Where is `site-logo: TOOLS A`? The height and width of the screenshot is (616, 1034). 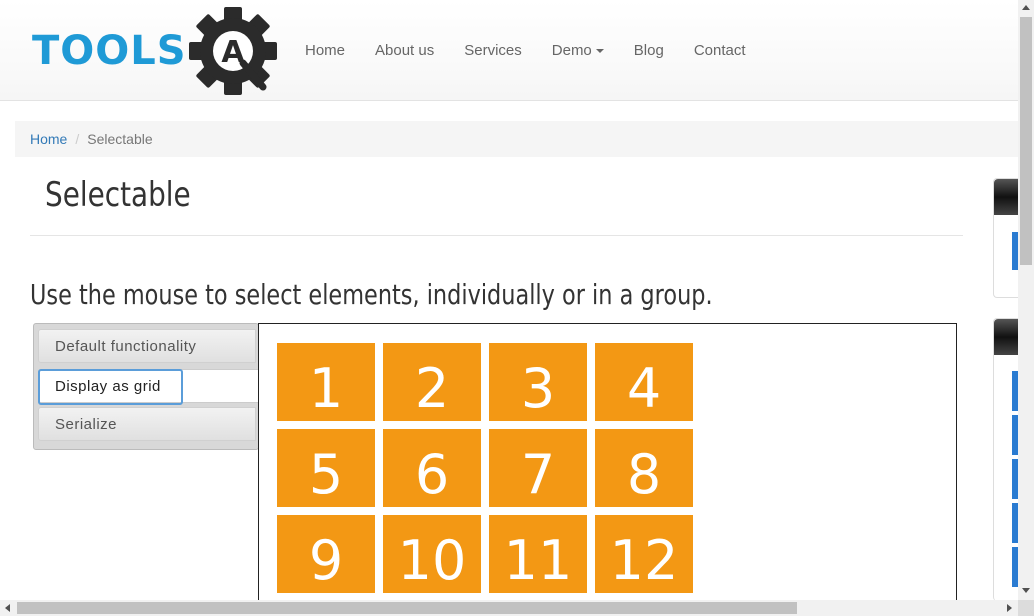 site-logo: TOOLS A is located at coordinates (155, 51).